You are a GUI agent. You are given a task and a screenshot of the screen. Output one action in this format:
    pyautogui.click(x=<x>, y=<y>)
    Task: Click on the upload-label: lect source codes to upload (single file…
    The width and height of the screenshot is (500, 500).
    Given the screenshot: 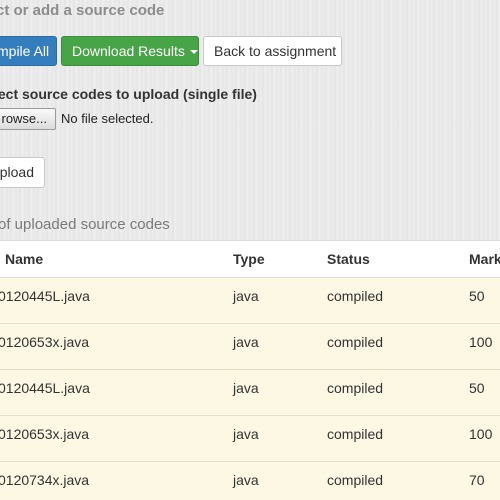 What is the action you would take?
    pyautogui.click(x=128, y=94)
    